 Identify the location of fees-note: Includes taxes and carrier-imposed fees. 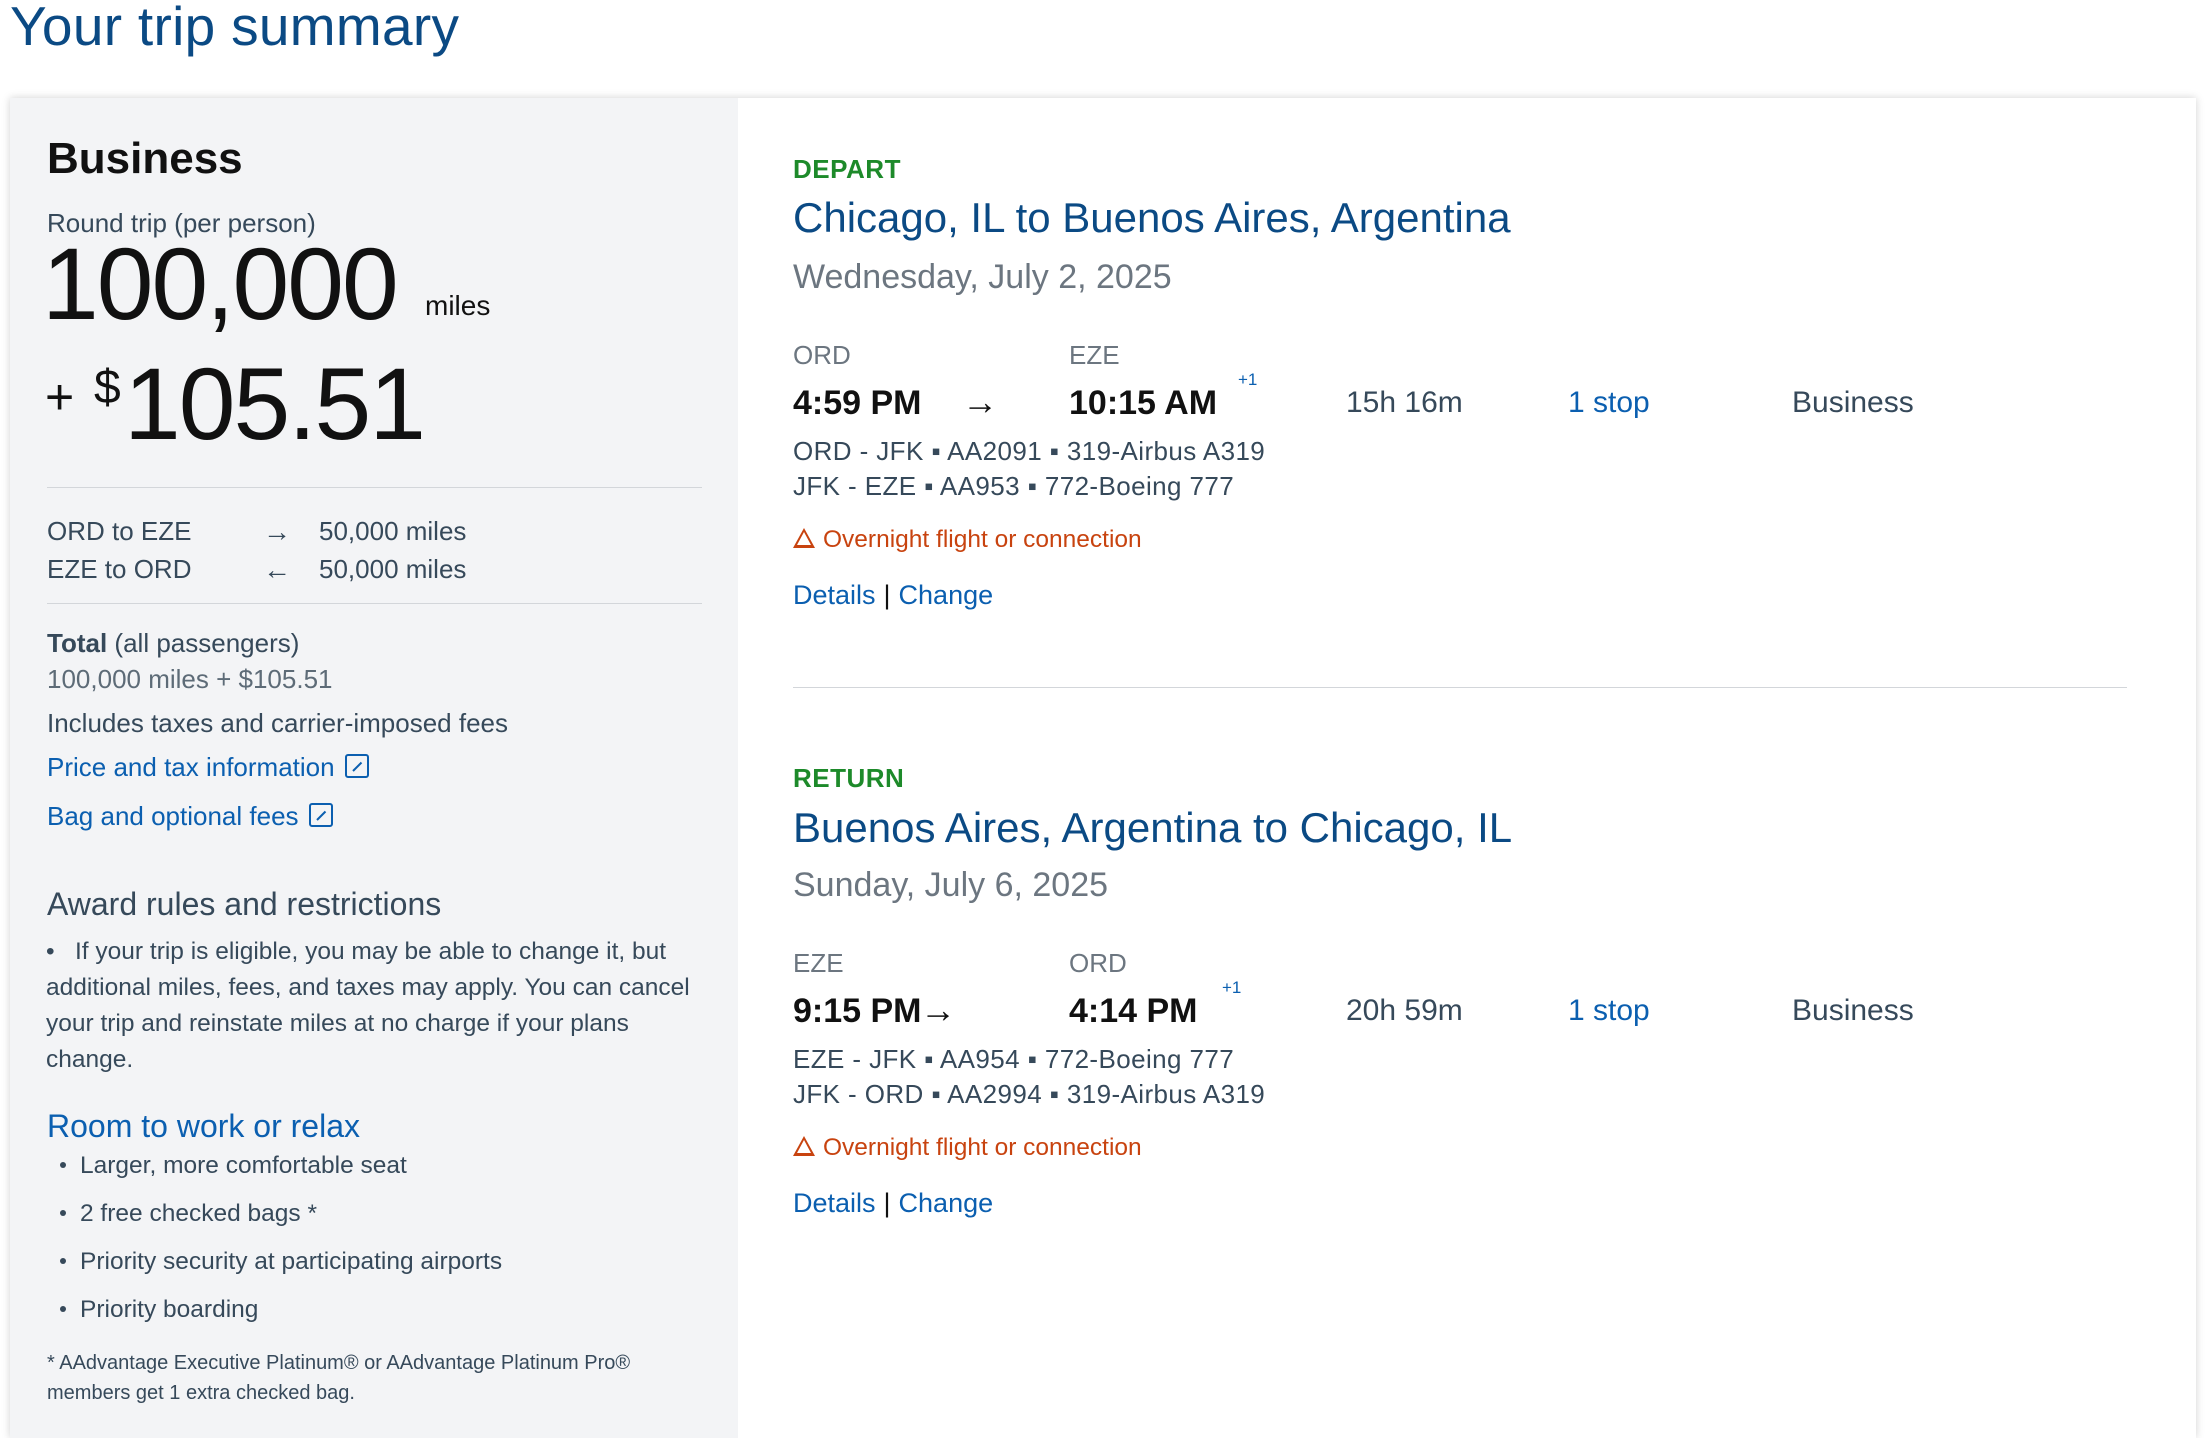
(278, 723).